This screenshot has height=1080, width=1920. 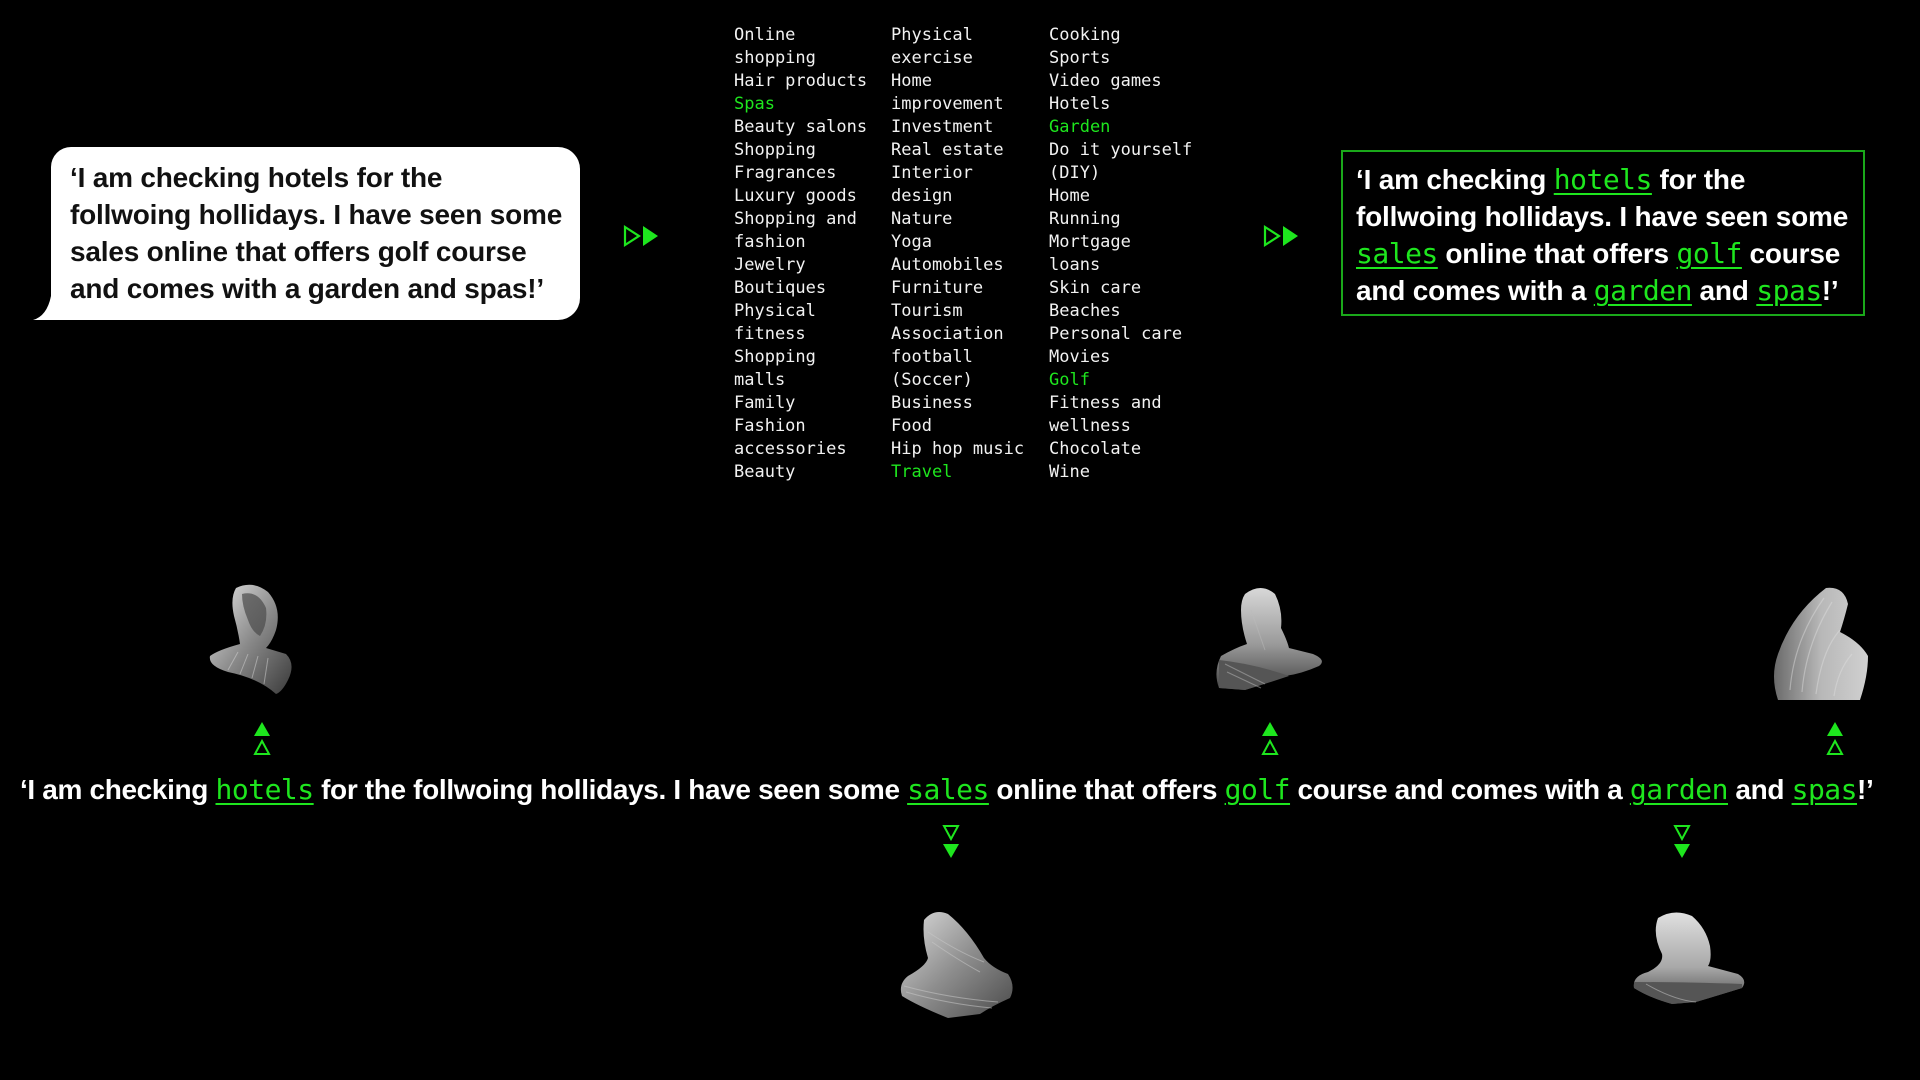 What do you see at coordinates (1105, 81) in the screenshot?
I see `category-item: Video games` at bounding box center [1105, 81].